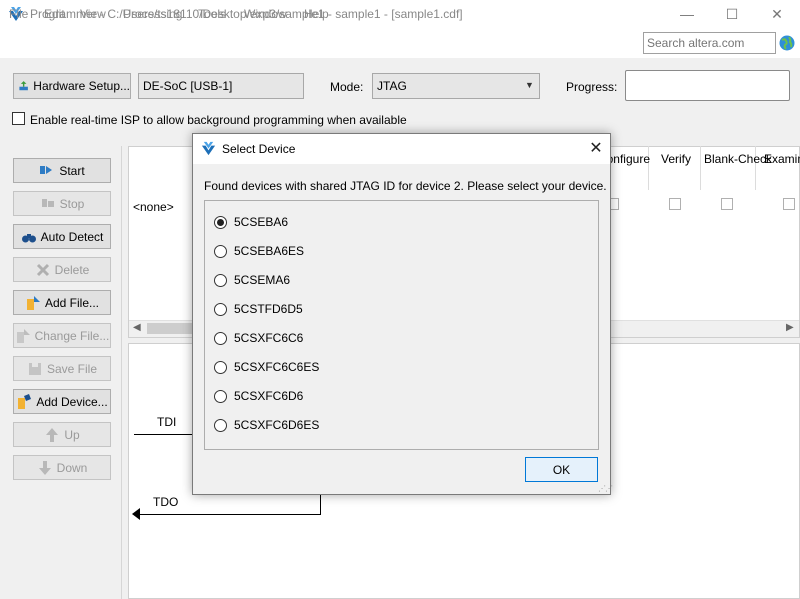  I want to click on column-header-program: Program/ Configure, so click(629, 159).